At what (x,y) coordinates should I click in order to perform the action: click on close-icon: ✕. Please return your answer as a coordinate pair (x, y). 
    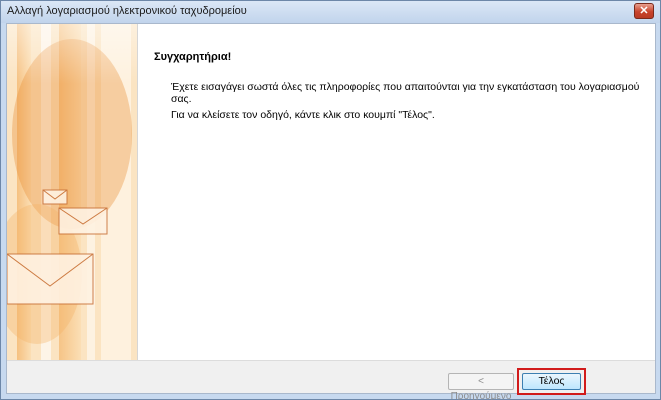
    Looking at the image, I should click on (644, 11).